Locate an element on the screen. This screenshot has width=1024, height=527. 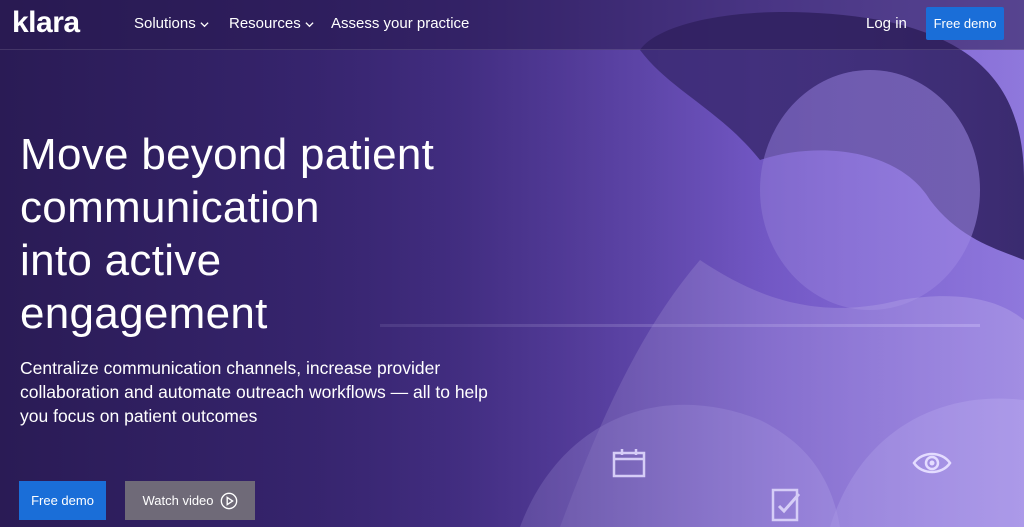
login-link: Log in is located at coordinates (886, 24).